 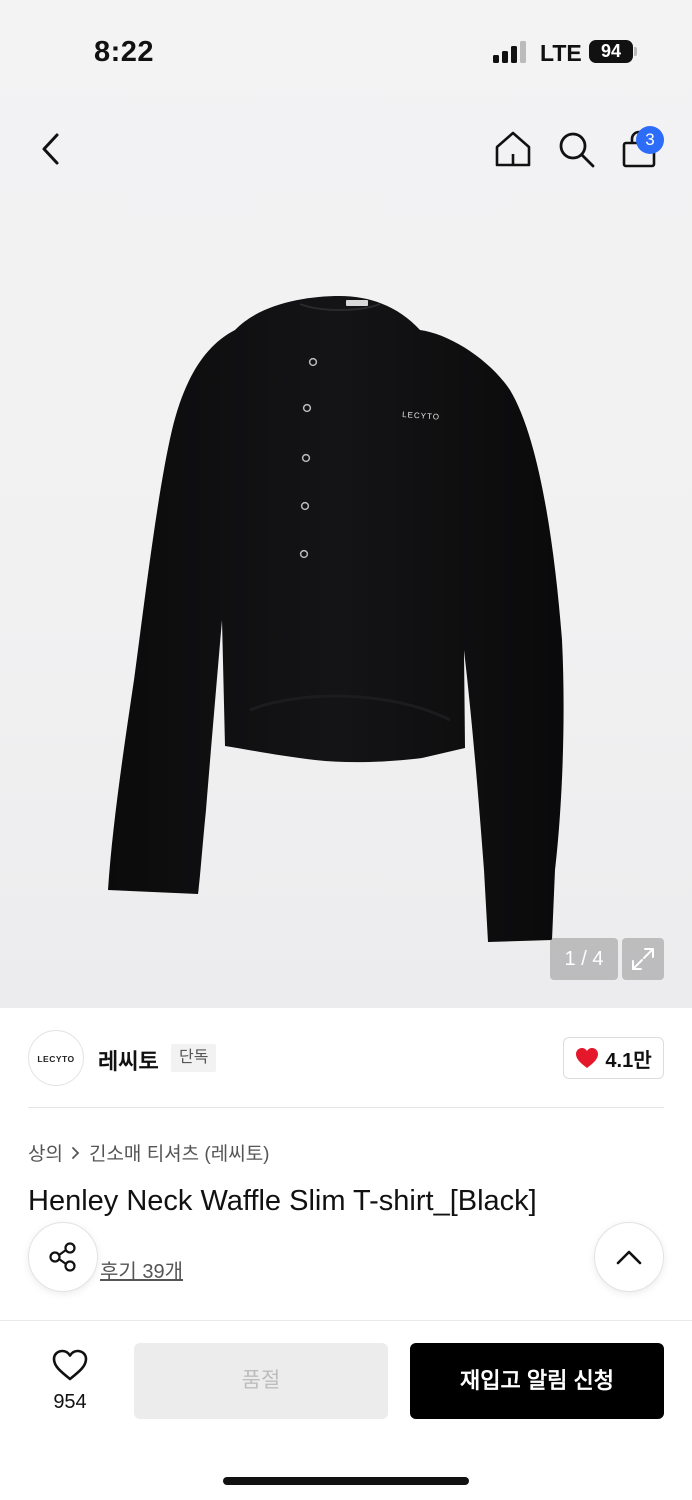 I want to click on brand-row: LECYTO 레씨토 단독 4.1만, so click(x=346, y=1058).